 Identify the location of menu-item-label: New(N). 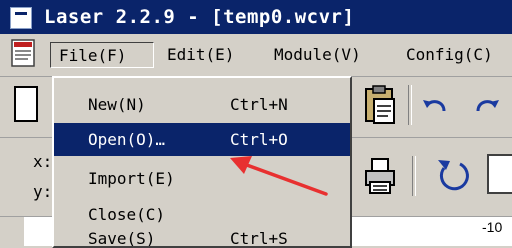
(117, 104).